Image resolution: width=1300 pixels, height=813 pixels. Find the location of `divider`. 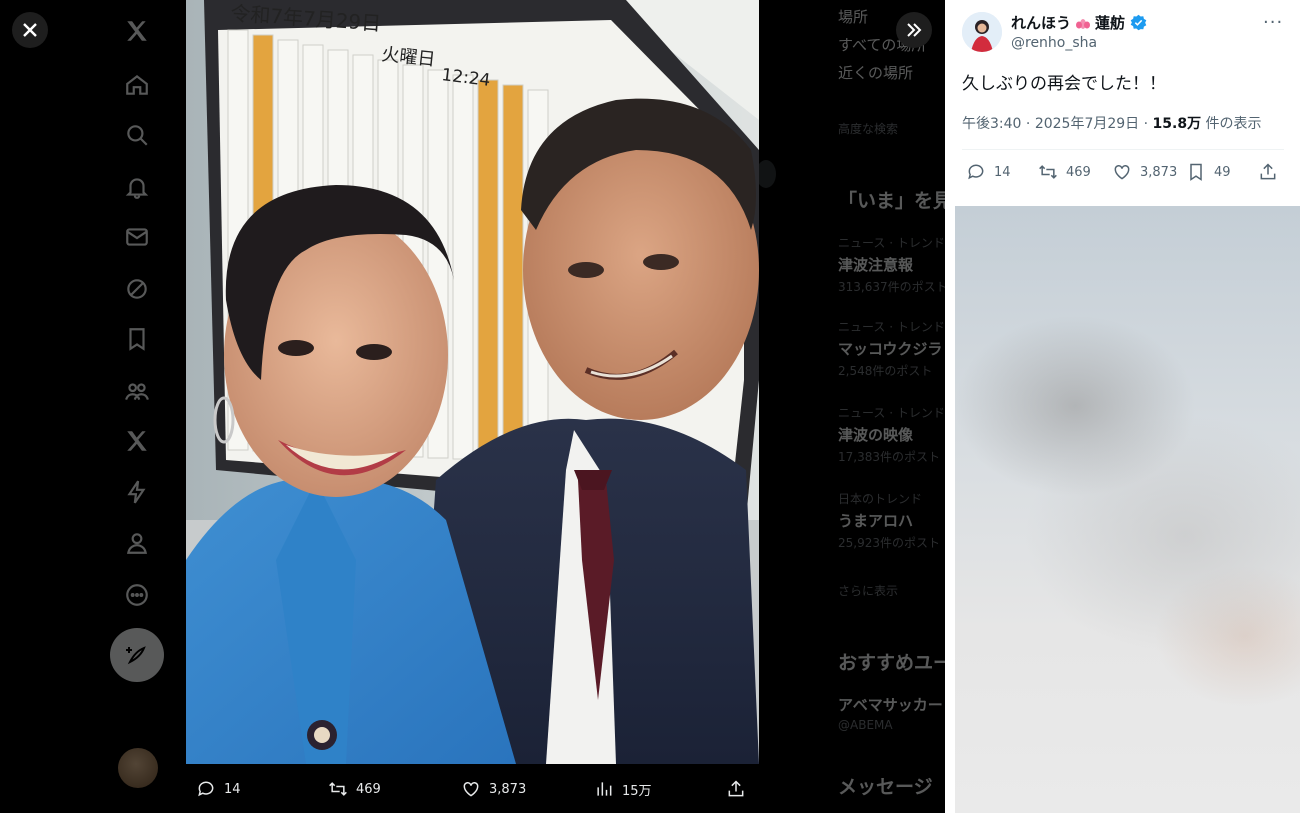

divider is located at coordinates (1123, 149).